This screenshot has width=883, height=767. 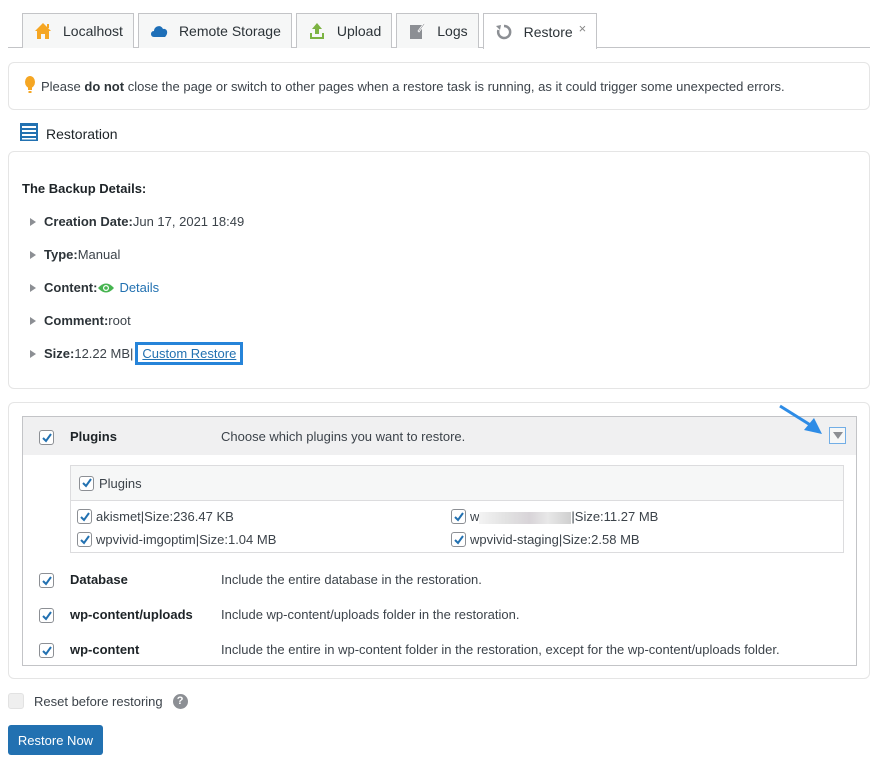 What do you see at coordinates (452, 31) in the screenshot?
I see `tab-label: Logs` at bounding box center [452, 31].